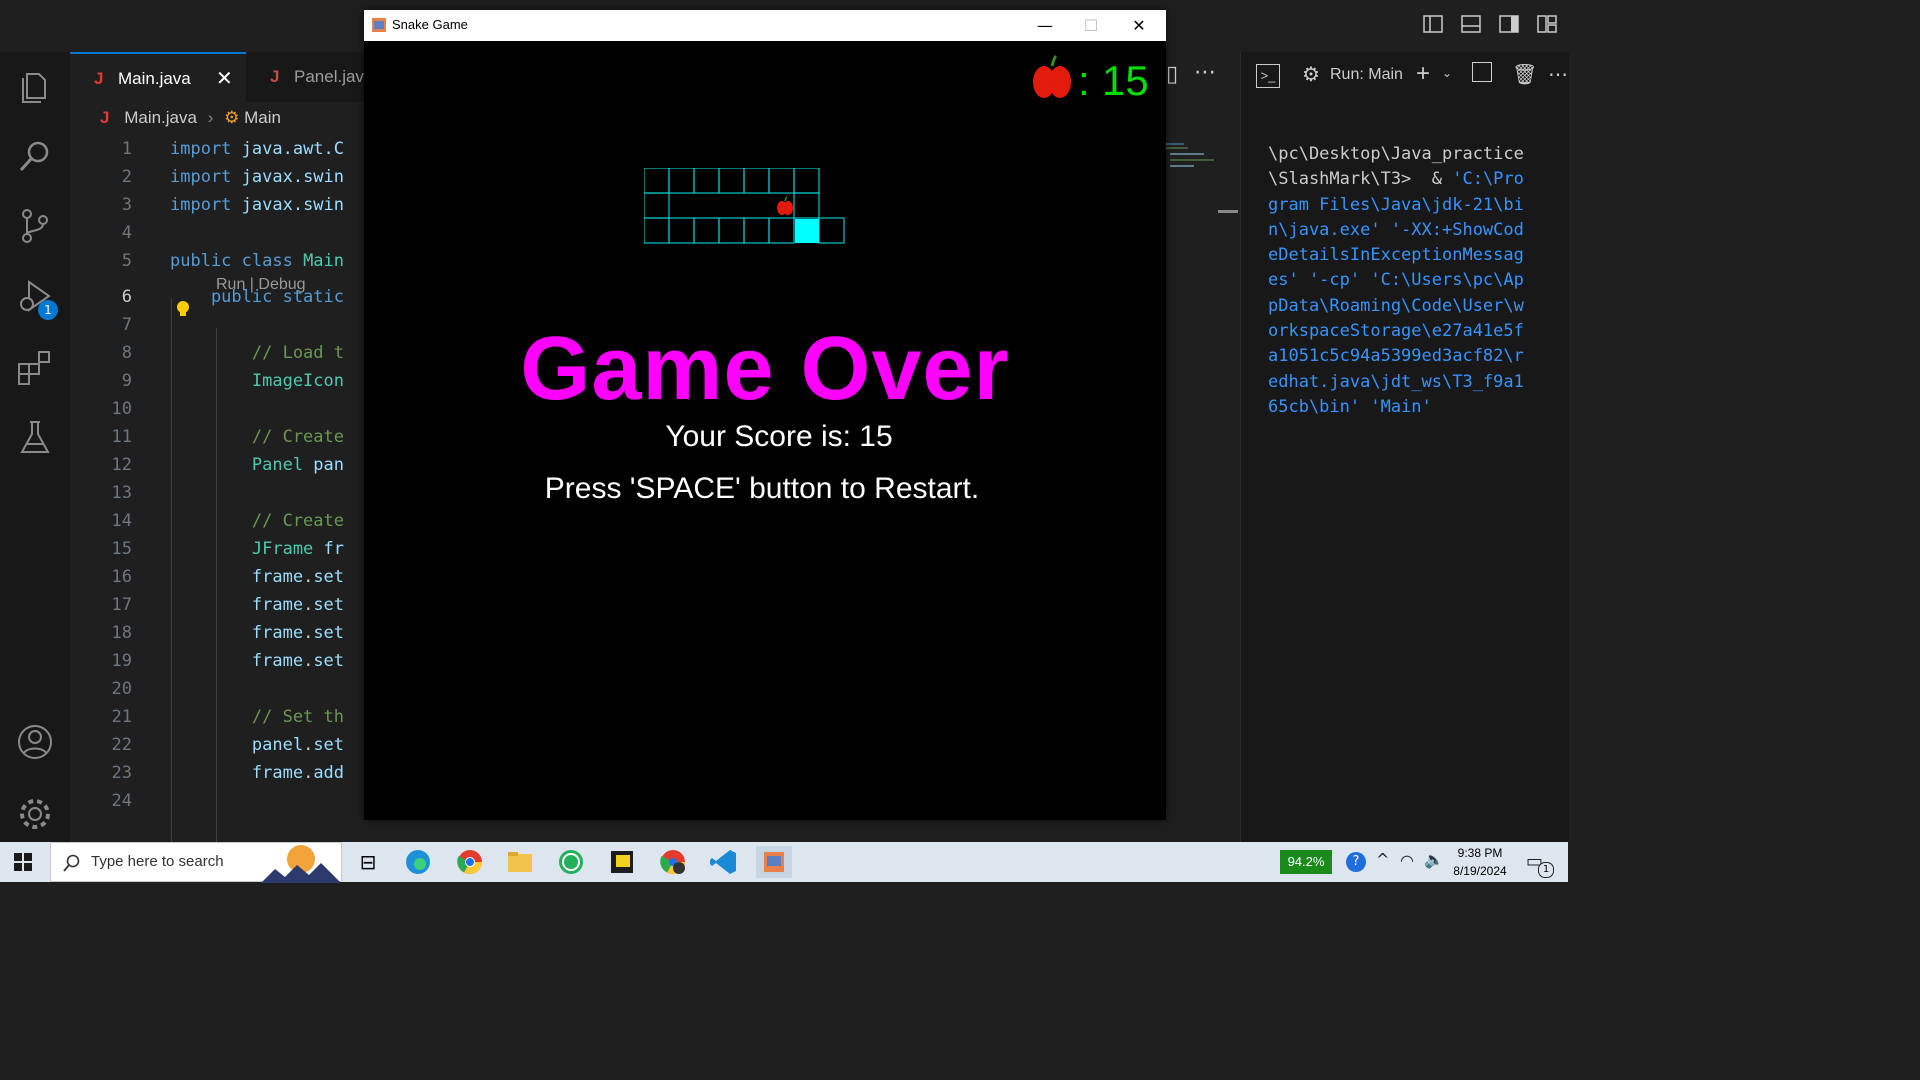 This screenshot has height=1080, width=1920. Describe the element at coordinates (1480, 862) in the screenshot. I see `system-clock: 9:38 PM 8/19/2024` at that location.